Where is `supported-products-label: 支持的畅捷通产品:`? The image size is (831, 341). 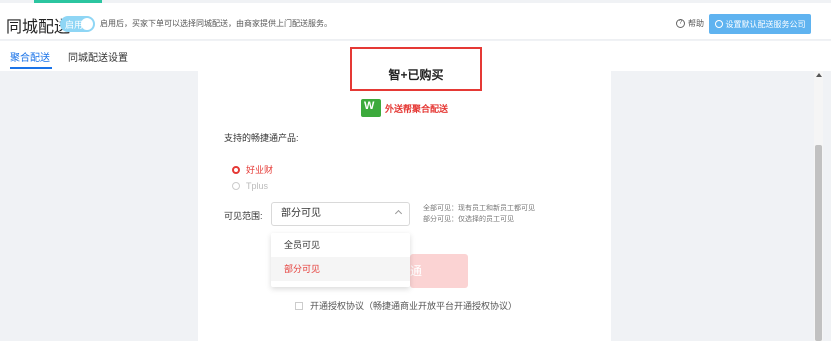 supported-products-label: 支持的畅捷通产品: is located at coordinates (261, 138).